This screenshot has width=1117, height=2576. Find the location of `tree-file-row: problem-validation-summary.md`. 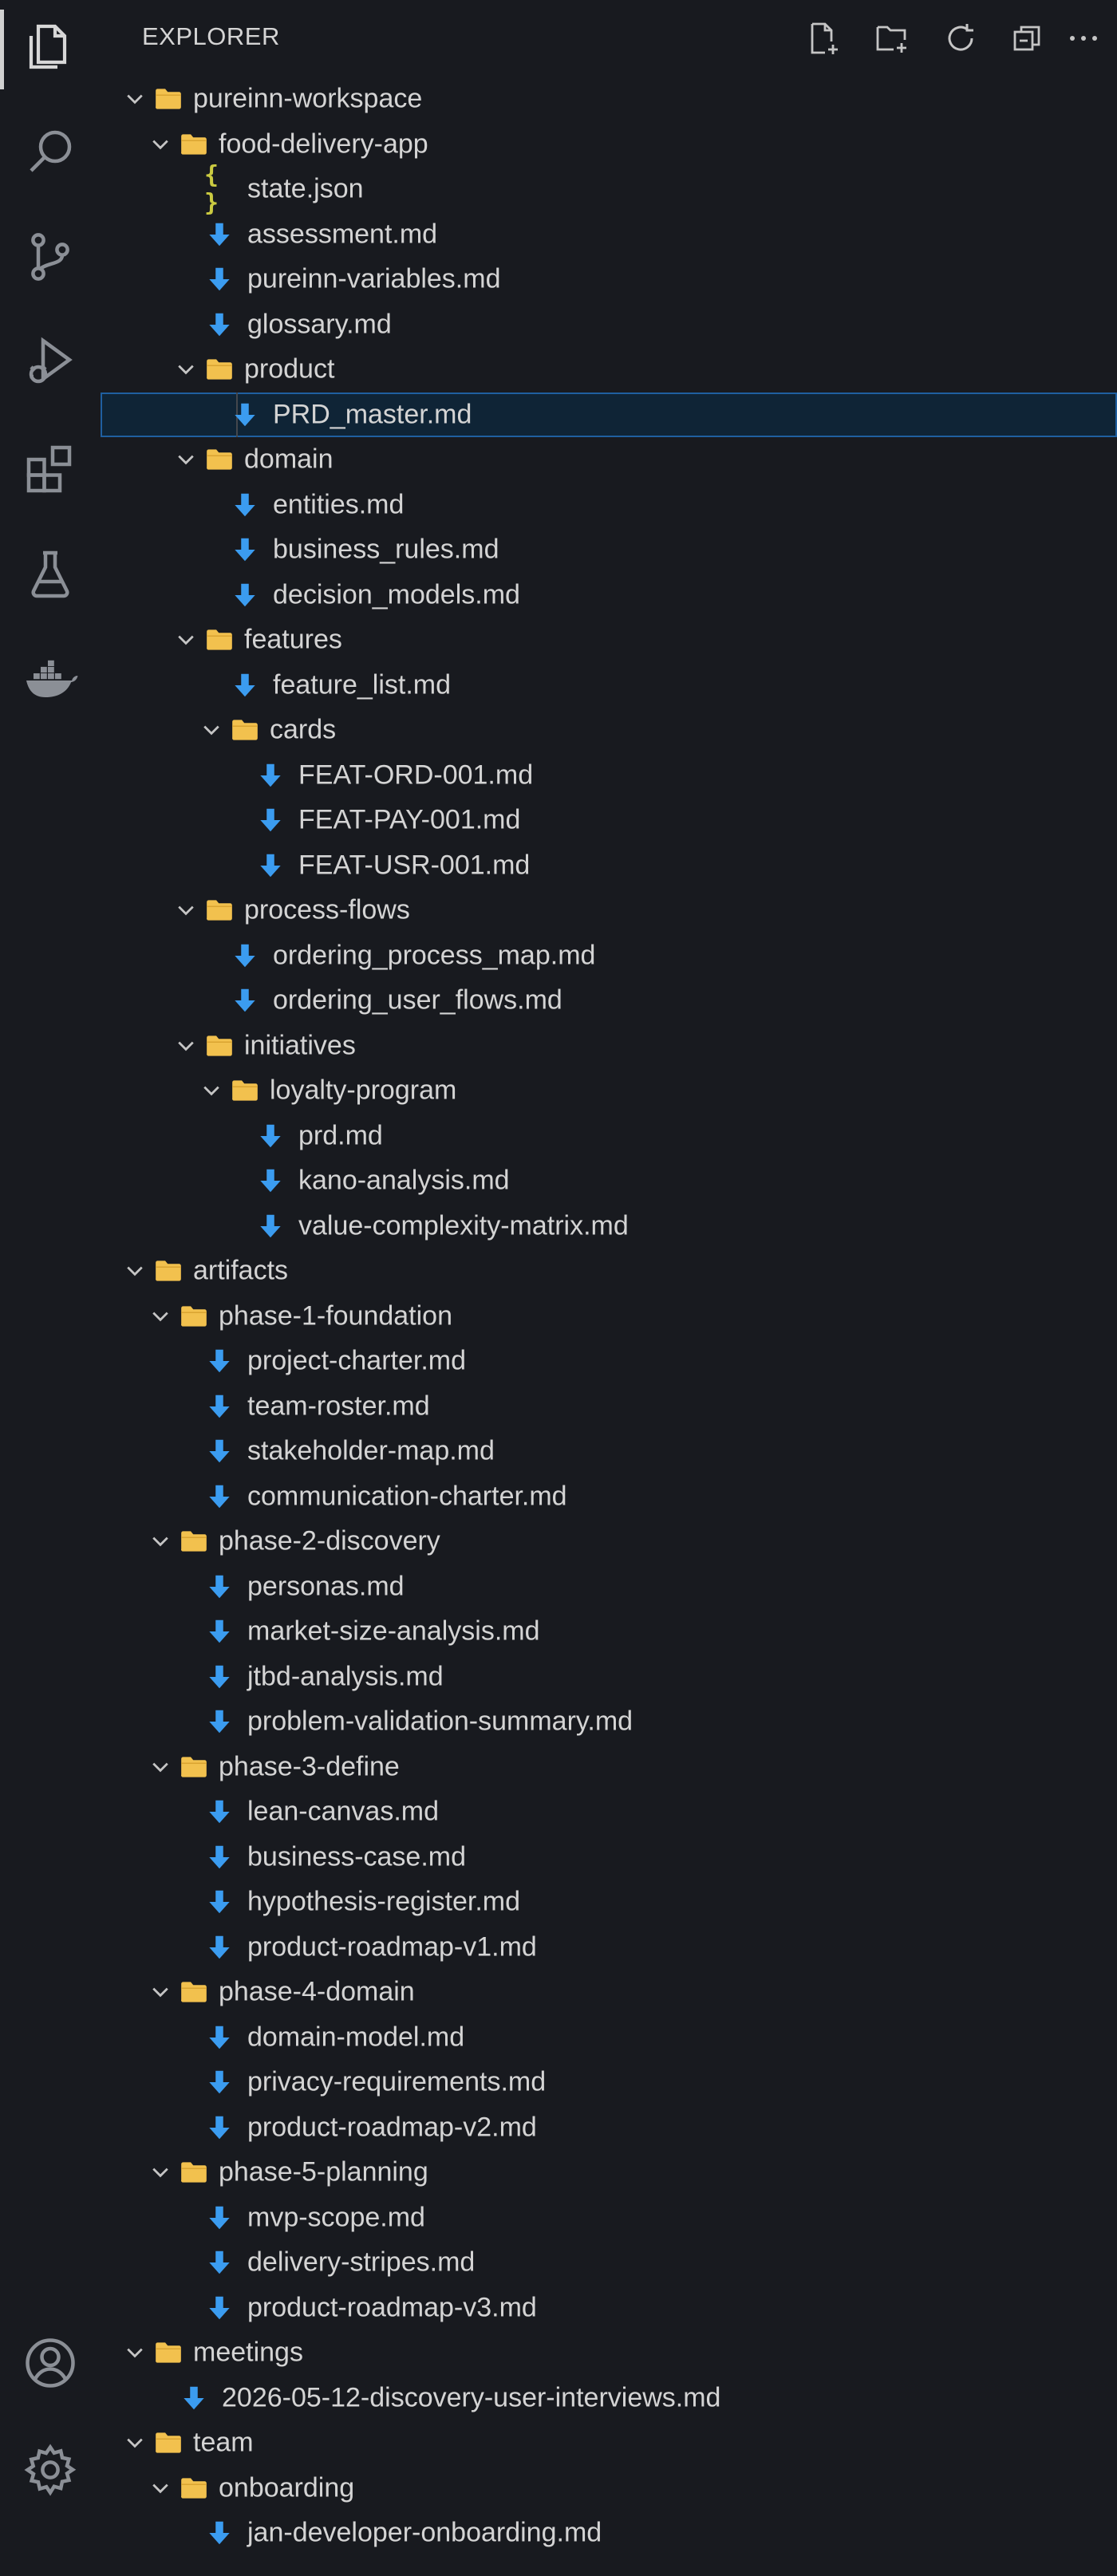

tree-file-row: problem-validation-summary.md is located at coordinates (609, 1722).